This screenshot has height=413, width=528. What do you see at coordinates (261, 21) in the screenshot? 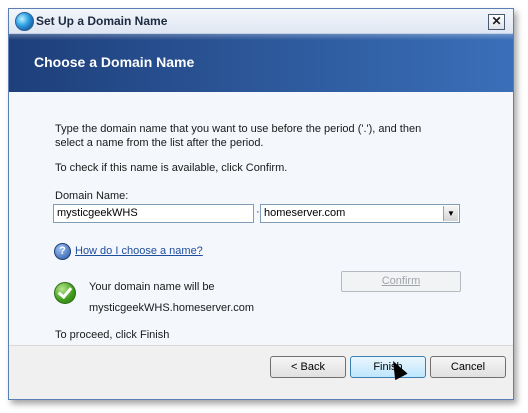
I see `title-bar: Set Up a Domain Name ✕` at bounding box center [261, 21].